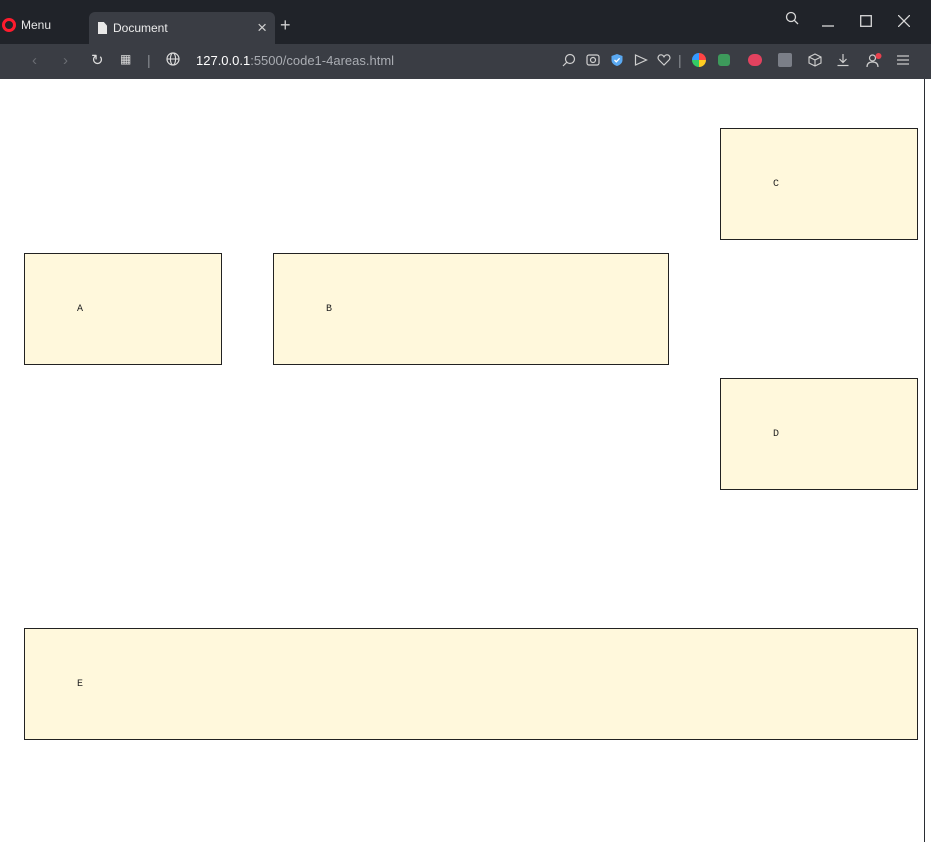 This screenshot has width=931, height=842. Describe the element at coordinates (815, 60) in the screenshot. I see `box-extension-icon` at that location.